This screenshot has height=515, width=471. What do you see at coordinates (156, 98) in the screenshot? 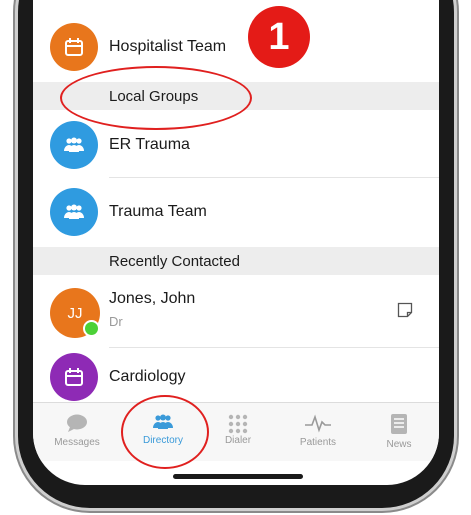
I see `highlight-ring-local-groups` at bounding box center [156, 98].